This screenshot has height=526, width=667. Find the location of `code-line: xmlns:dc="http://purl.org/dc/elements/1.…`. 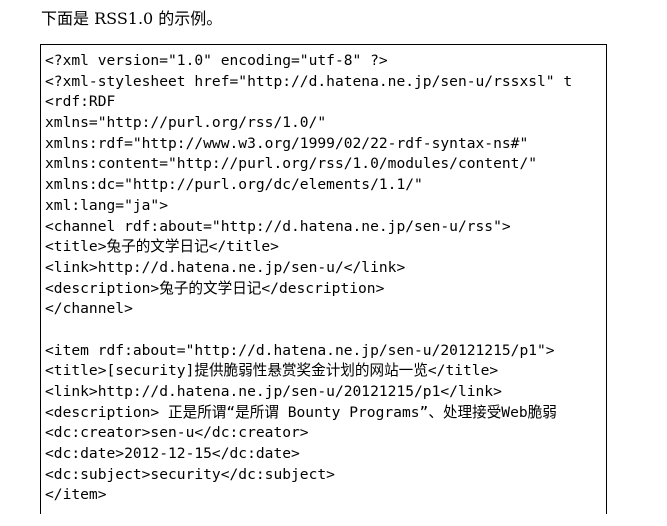

code-line: xmlns:dc="http://purl.org/dc/elements/1.… is located at coordinates (234, 185).